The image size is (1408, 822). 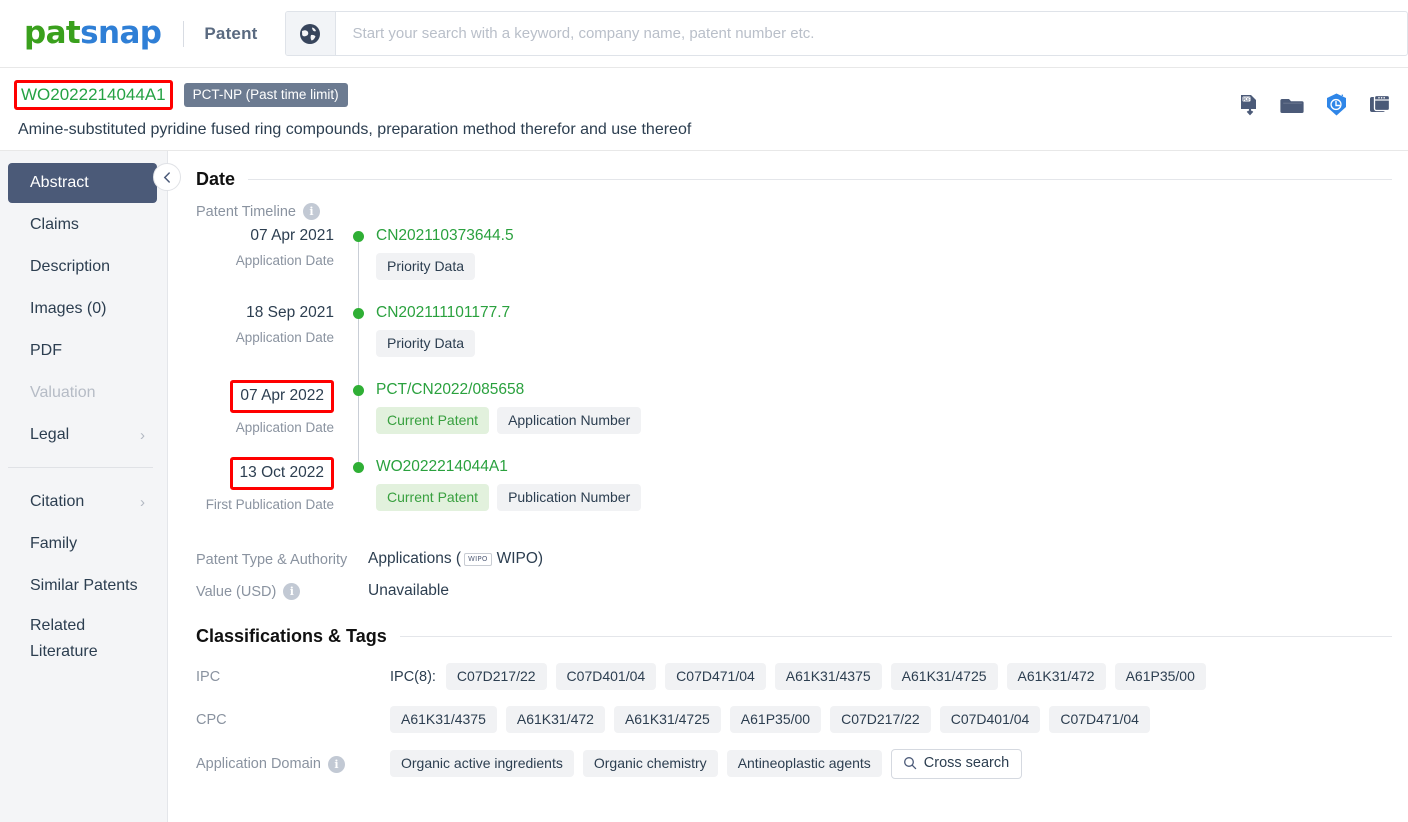 What do you see at coordinates (216, 179) in the screenshot?
I see `date-section-title: Date` at bounding box center [216, 179].